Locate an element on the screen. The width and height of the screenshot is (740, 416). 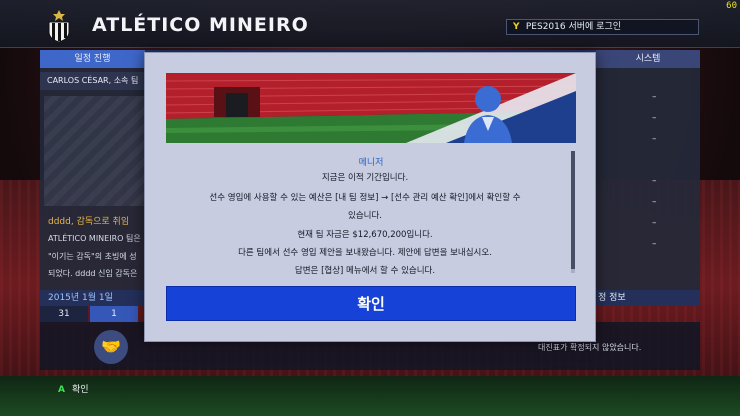
message-line: 지금은 이적 기간입니다. is located at coordinates (365, 178).